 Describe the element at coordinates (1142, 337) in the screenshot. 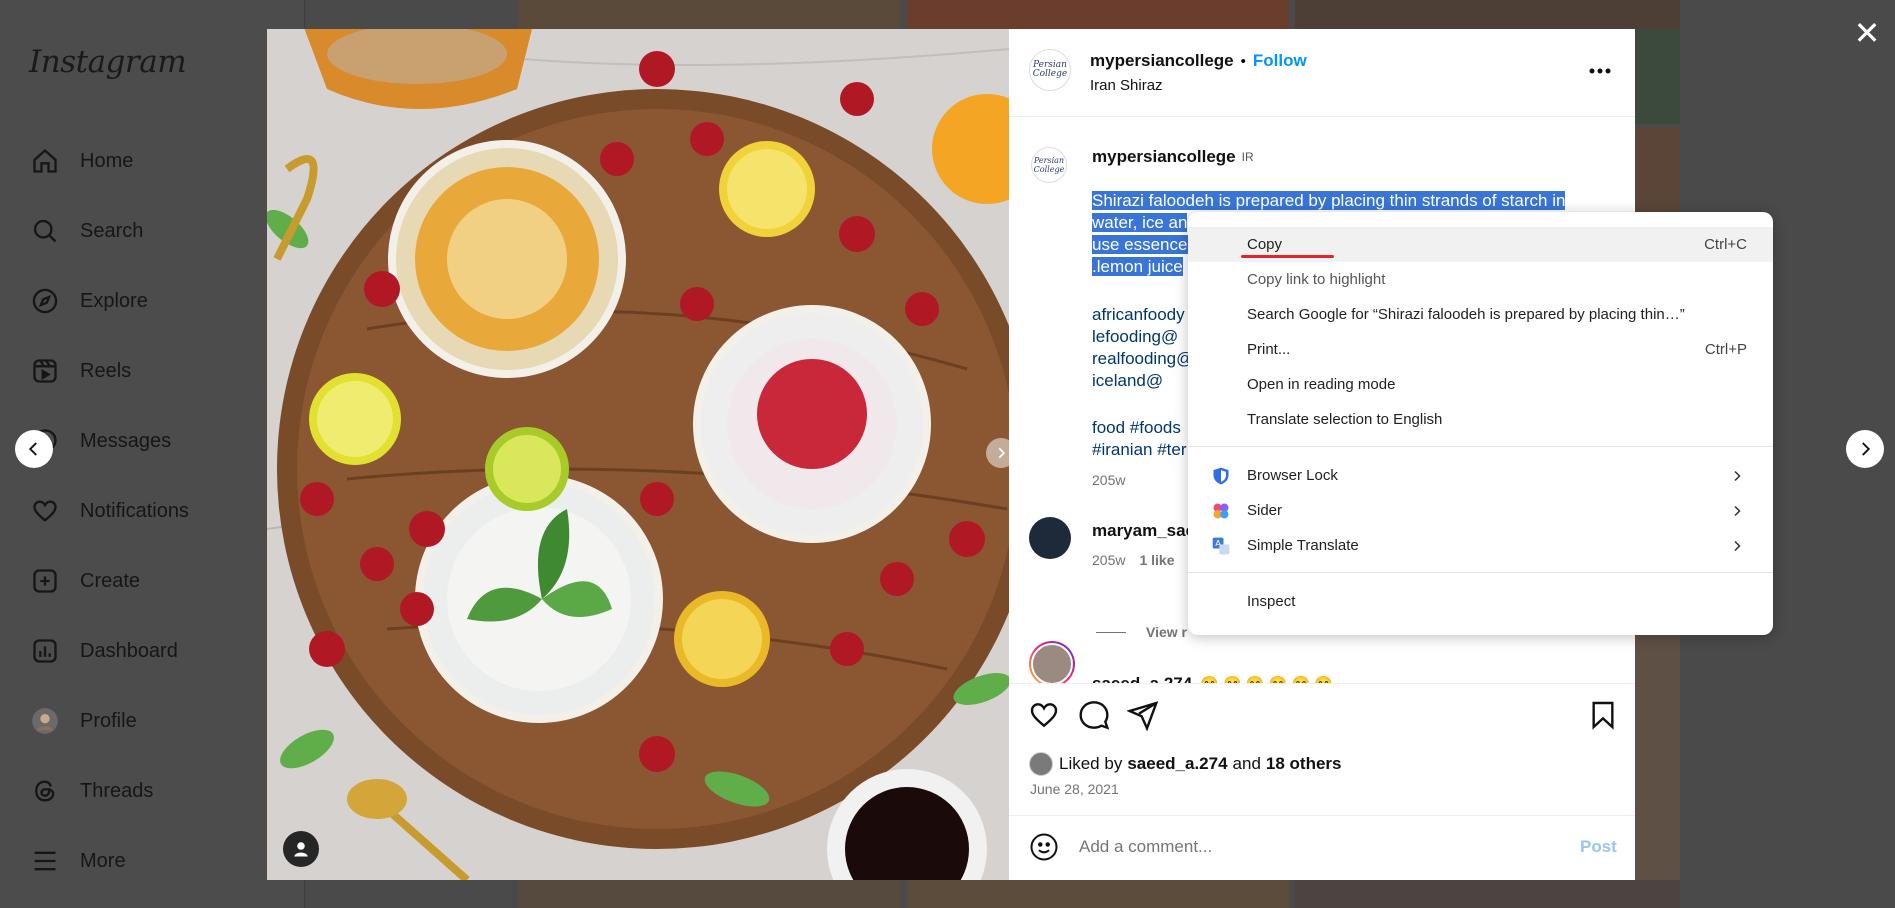

I see `hashtag-link: lefooding@` at that location.